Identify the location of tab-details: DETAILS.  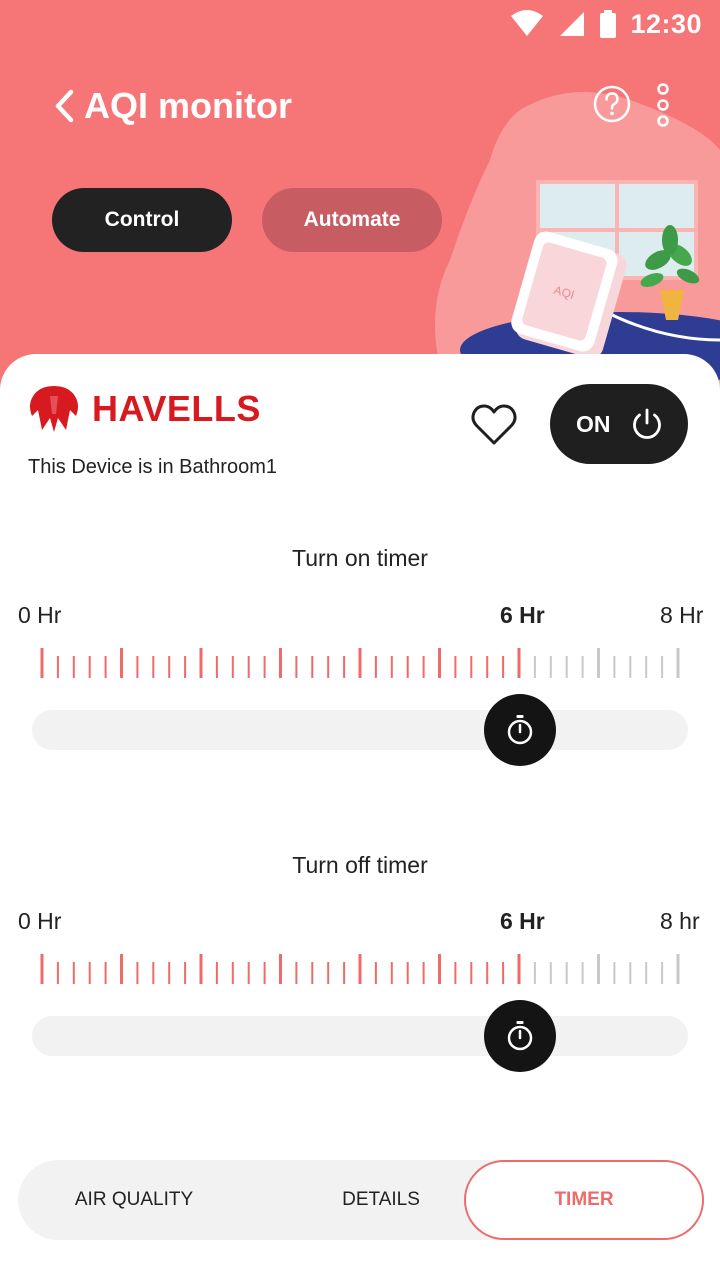
(381, 1200).